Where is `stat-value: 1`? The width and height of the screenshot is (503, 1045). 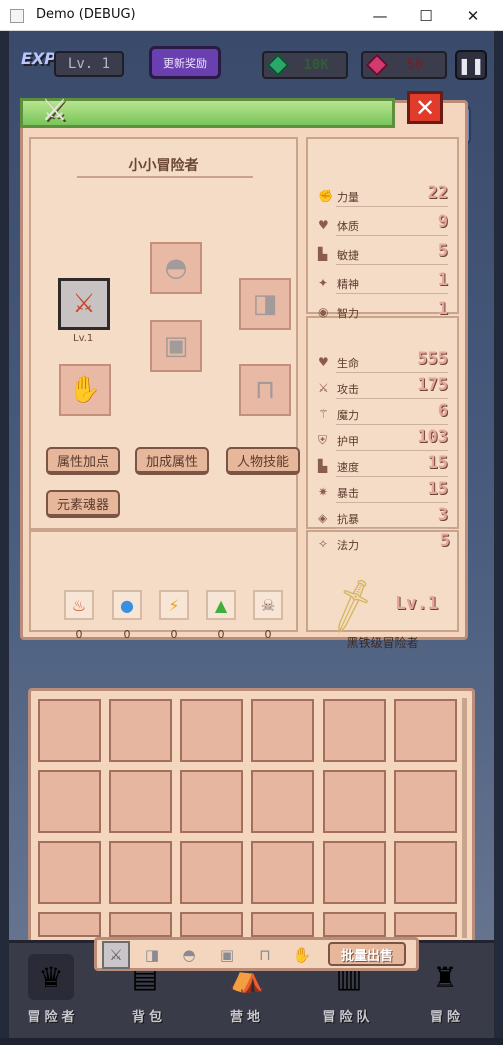 stat-value: 1 is located at coordinates (442, 280).